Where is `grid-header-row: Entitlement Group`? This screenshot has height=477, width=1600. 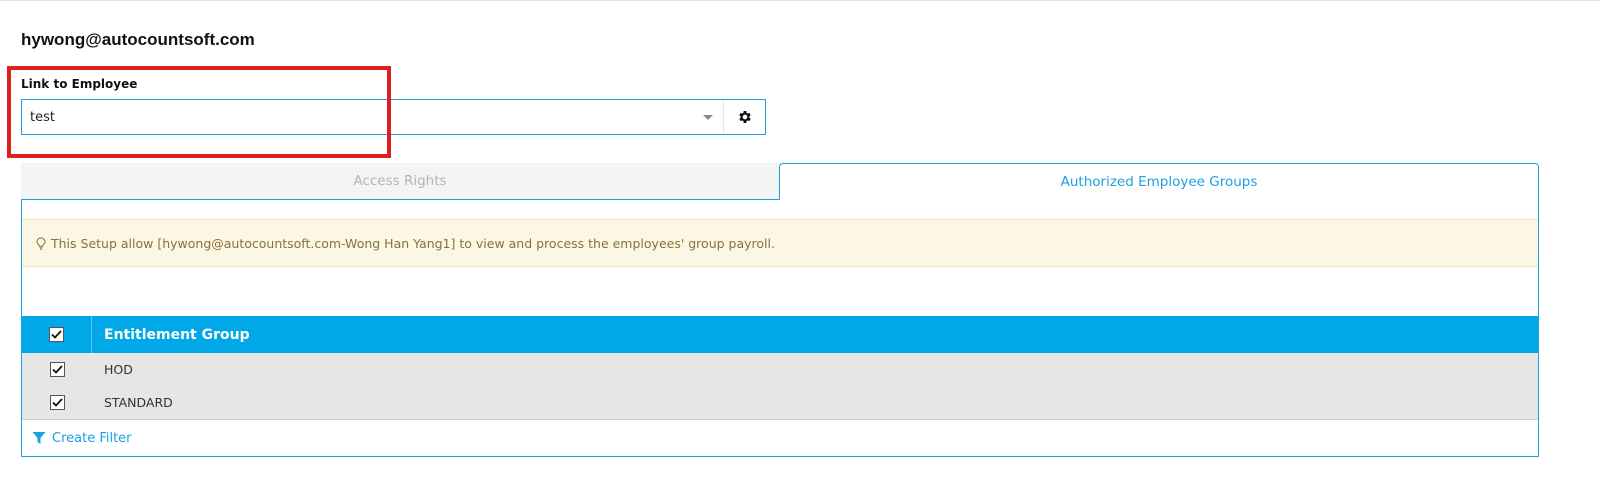 grid-header-row: Entitlement Group is located at coordinates (780, 334).